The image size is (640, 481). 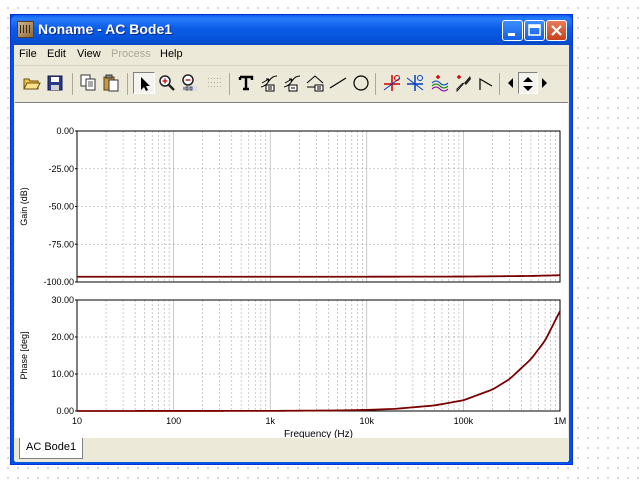 I want to click on scroll-right-button, so click(x=545, y=83).